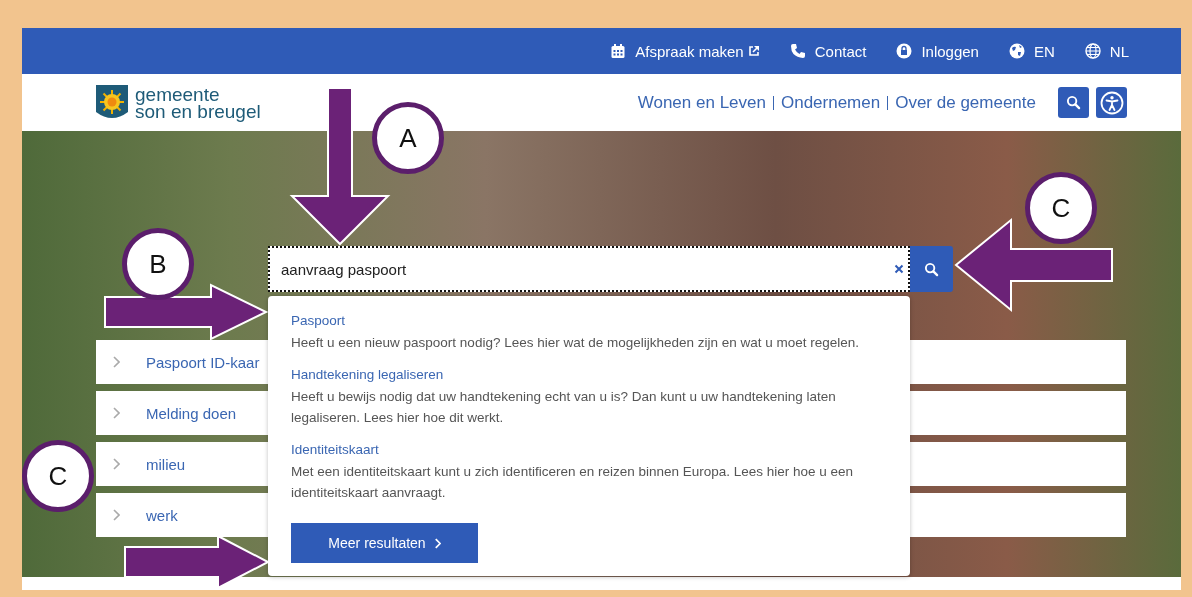 The image size is (1192, 597). Describe the element at coordinates (965, 102) in the screenshot. I see `nav-link: Over de gemeente` at that location.